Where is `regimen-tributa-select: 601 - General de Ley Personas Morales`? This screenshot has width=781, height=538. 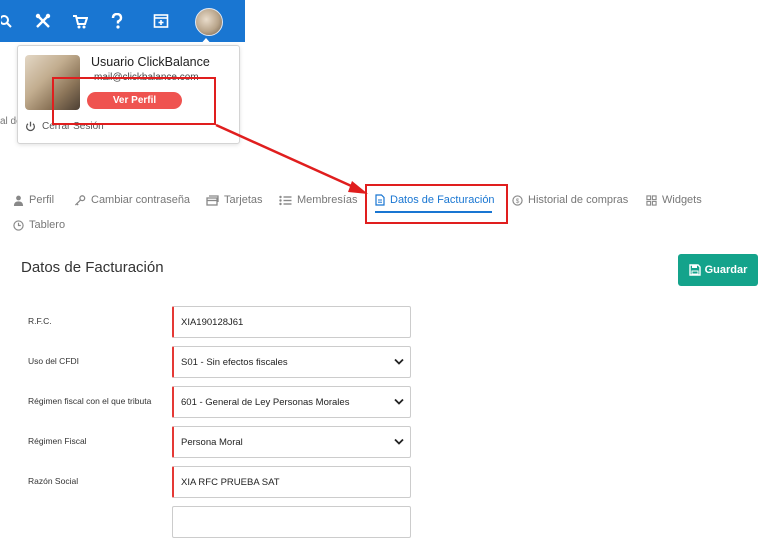 regimen-tributa-select: 601 - General de Ley Personas Morales is located at coordinates (291, 402).